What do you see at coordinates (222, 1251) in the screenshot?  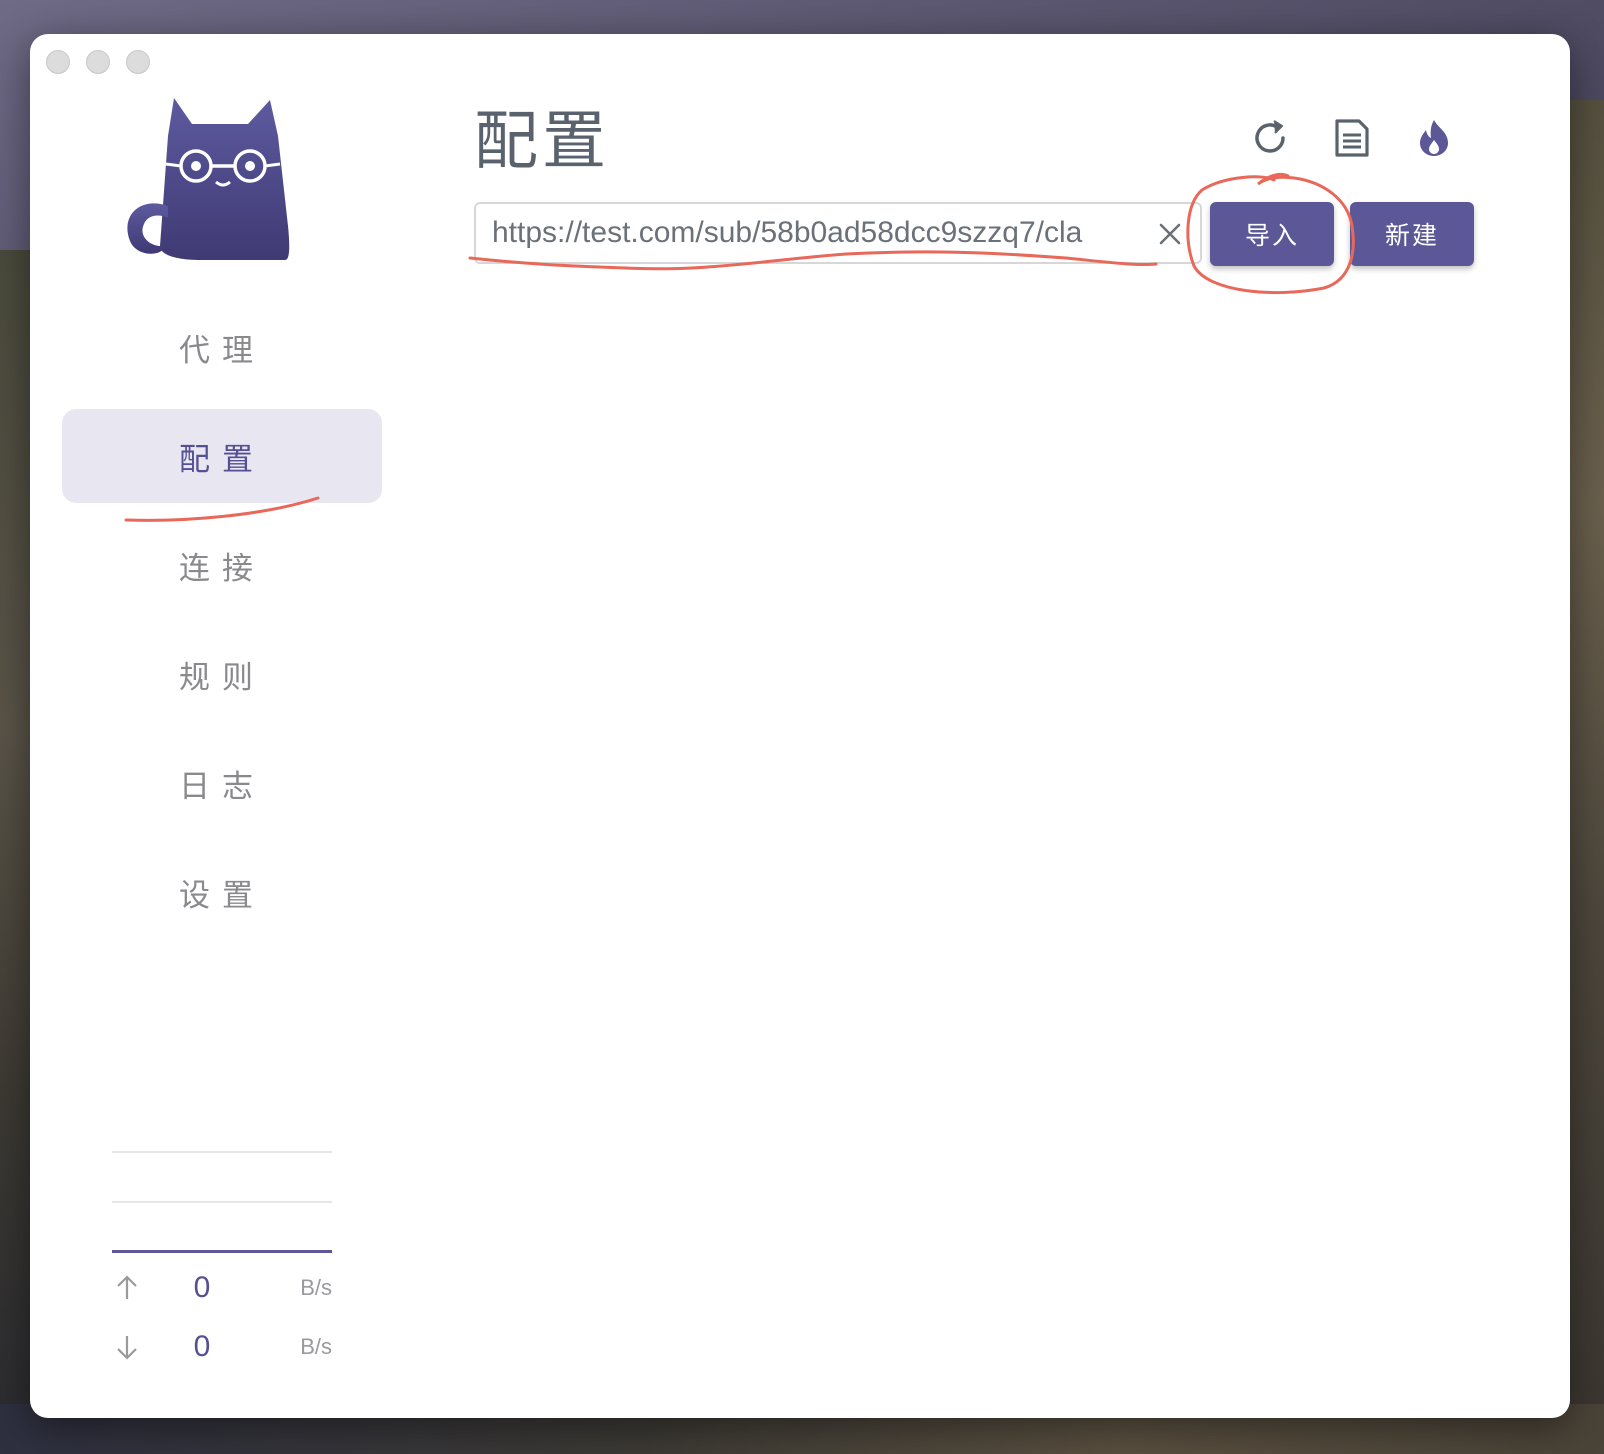 I see `traffic-graph-baseline` at bounding box center [222, 1251].